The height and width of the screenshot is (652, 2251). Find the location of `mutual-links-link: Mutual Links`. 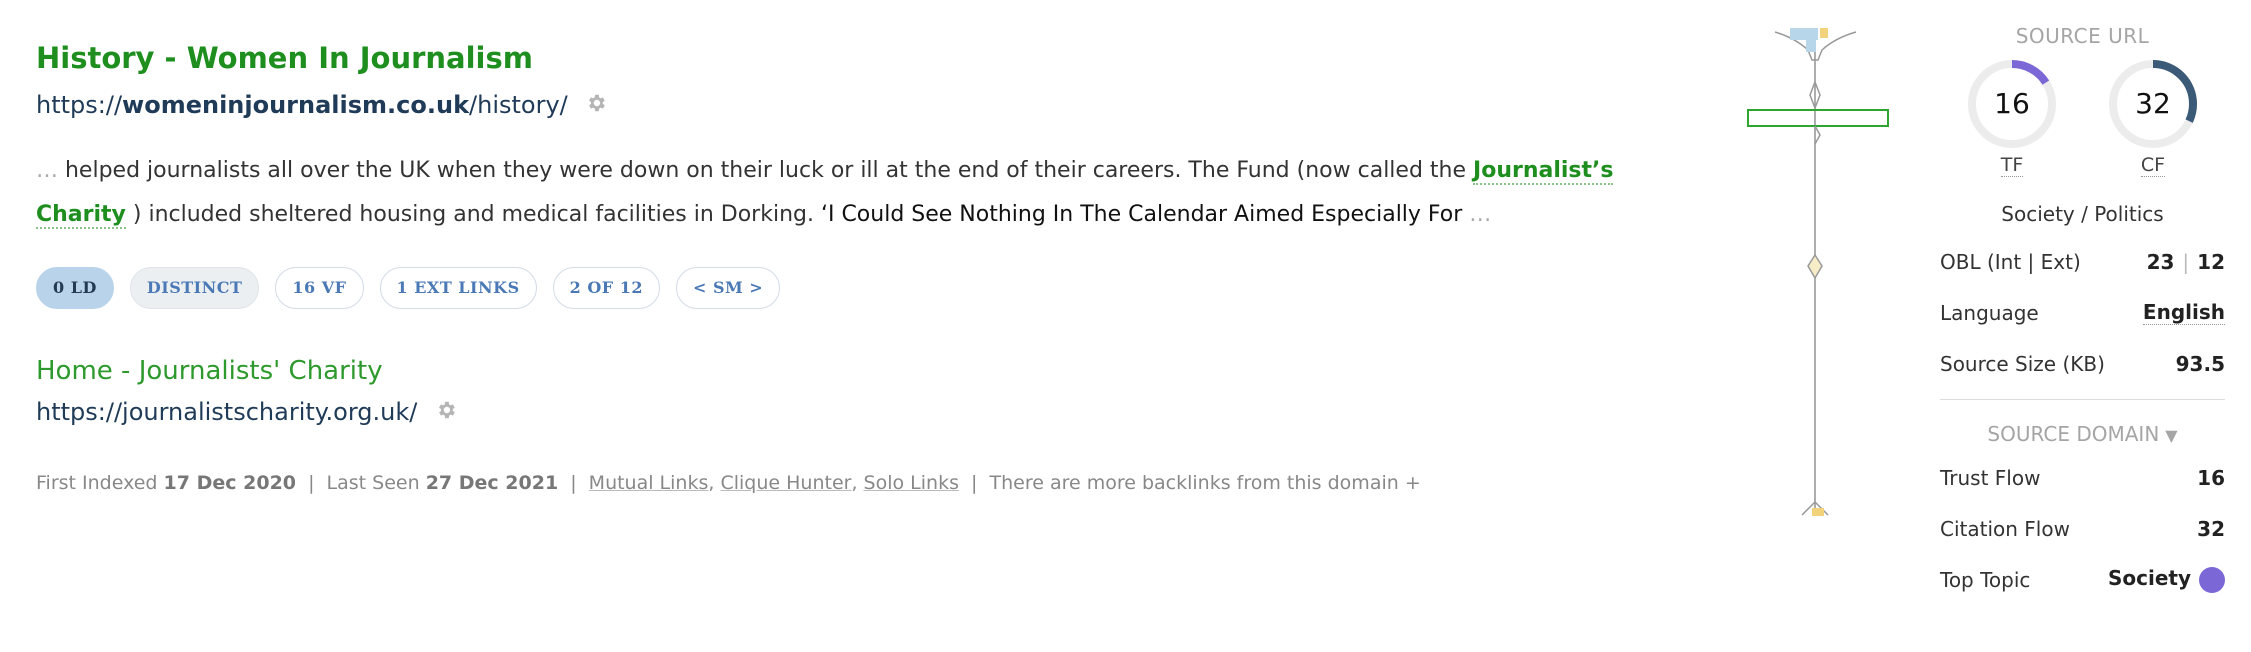

mutual-links-link: Mutual Links is located at coordinates (649, 483).